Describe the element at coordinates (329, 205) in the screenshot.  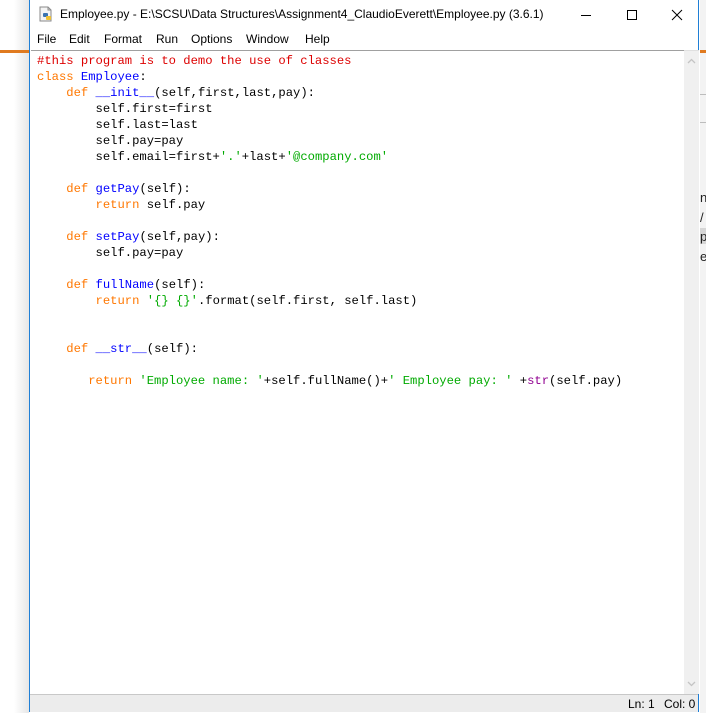
I see `code-line: return self.pay` at that location.